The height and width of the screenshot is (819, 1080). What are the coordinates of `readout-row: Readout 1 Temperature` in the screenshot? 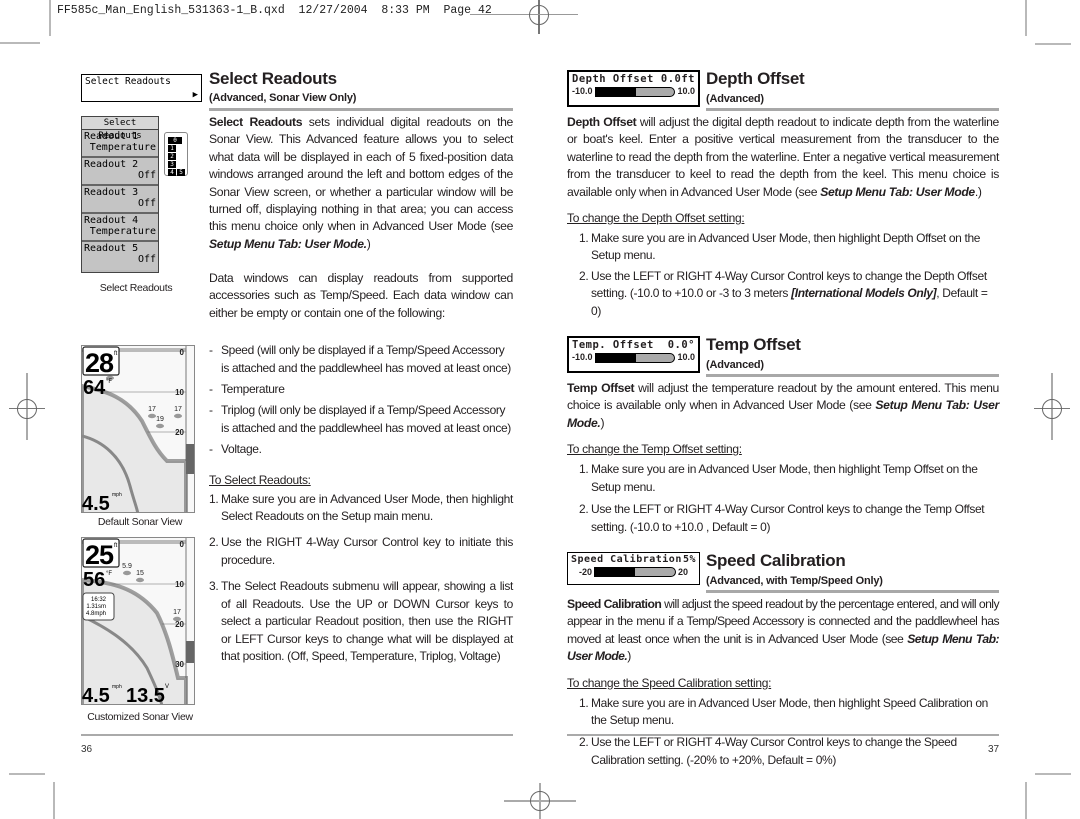 It's located at (120, 144).